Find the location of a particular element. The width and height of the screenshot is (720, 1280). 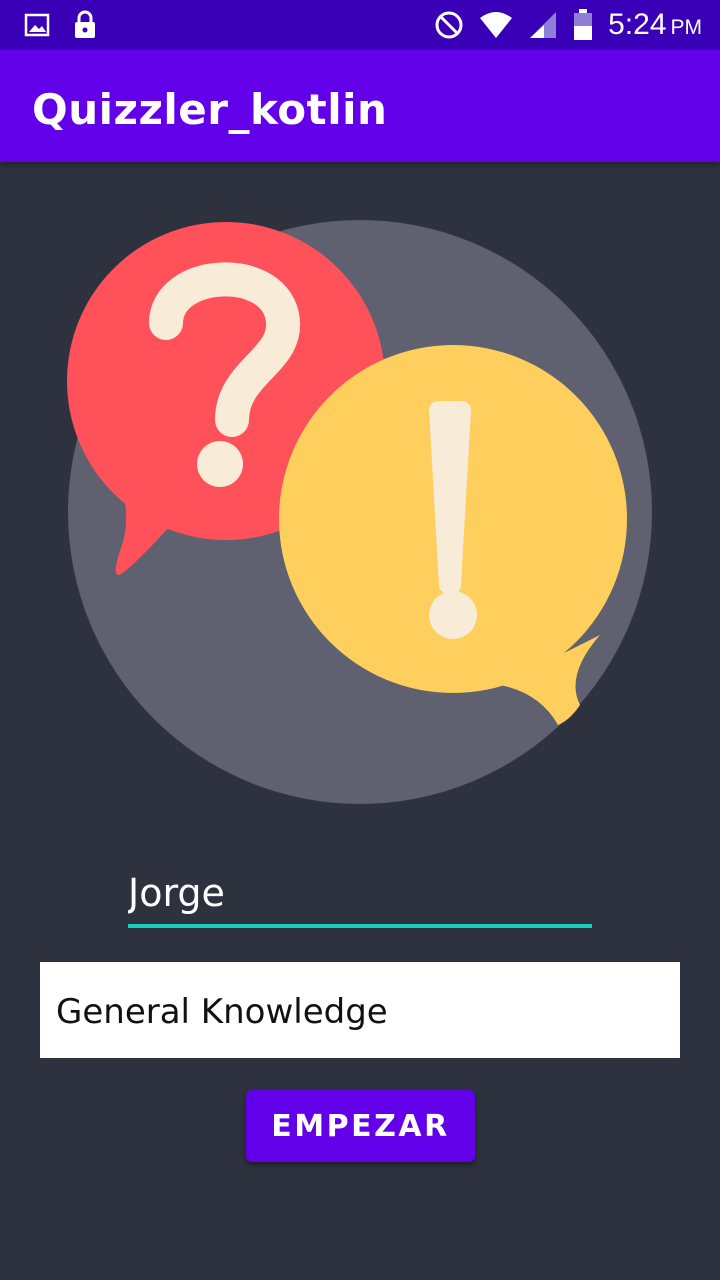

gallery-icon is located at coordinates (37, 25).